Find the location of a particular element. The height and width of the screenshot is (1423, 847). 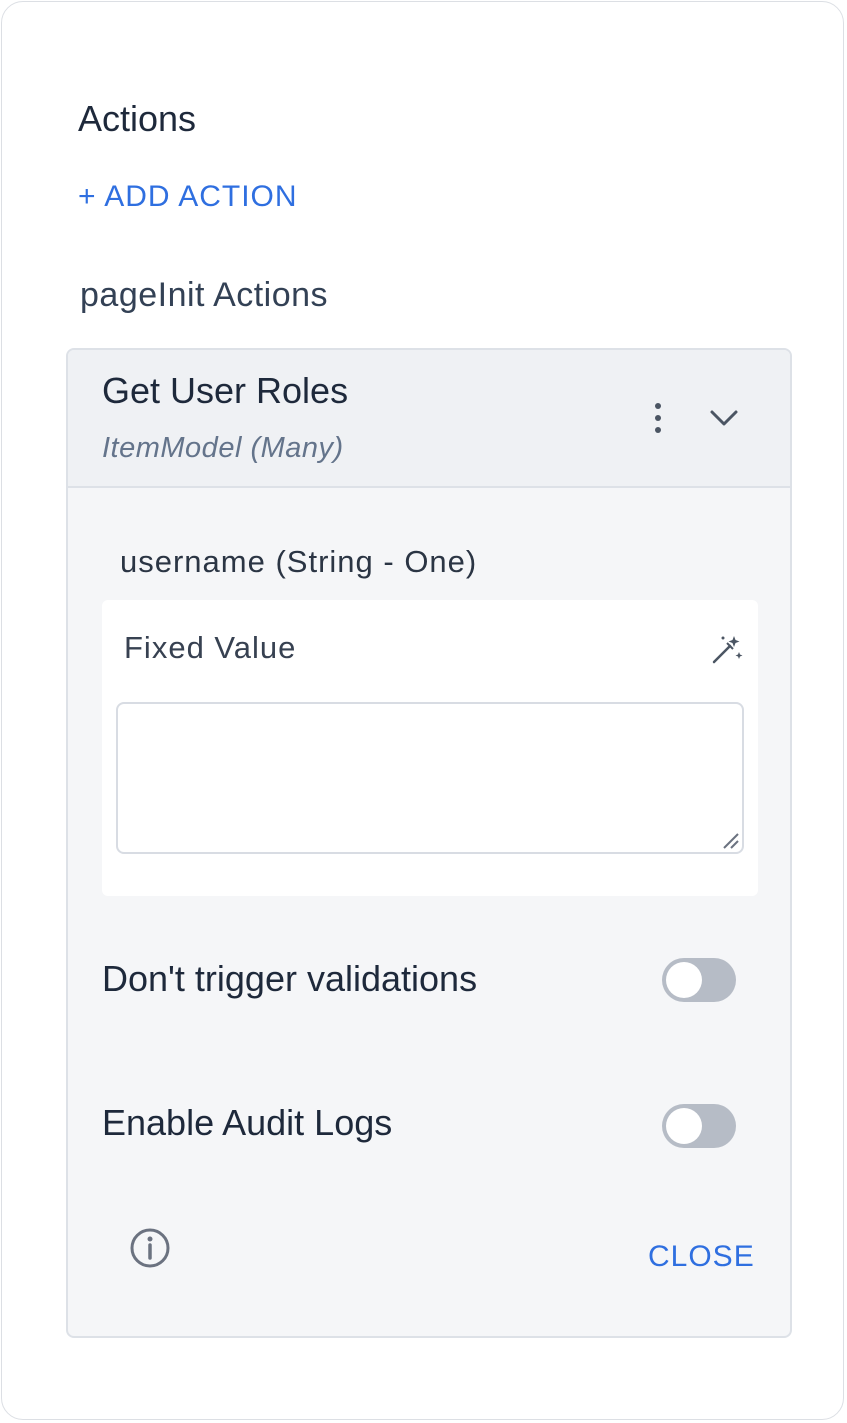

action-title: Get User Roles is located at coordinates (225, 390).